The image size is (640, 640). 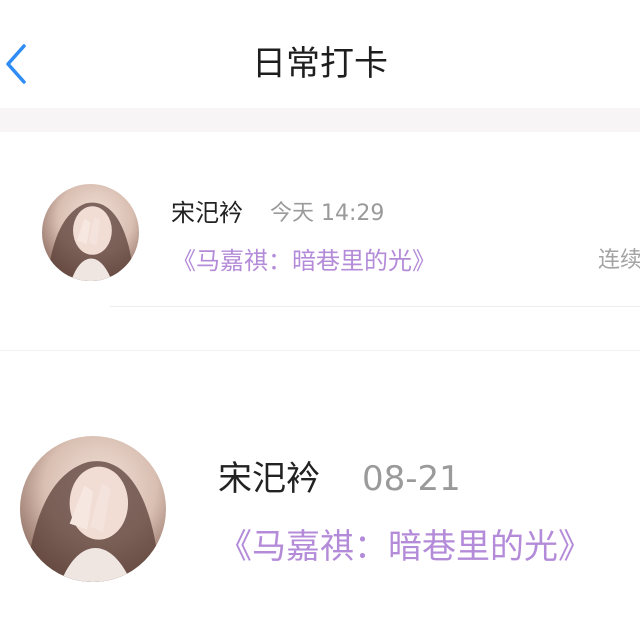 What do you see at coordinates (411, 479) in the screenshot?
I see `timestamp: 08-21` at bounding box center [411, 479].